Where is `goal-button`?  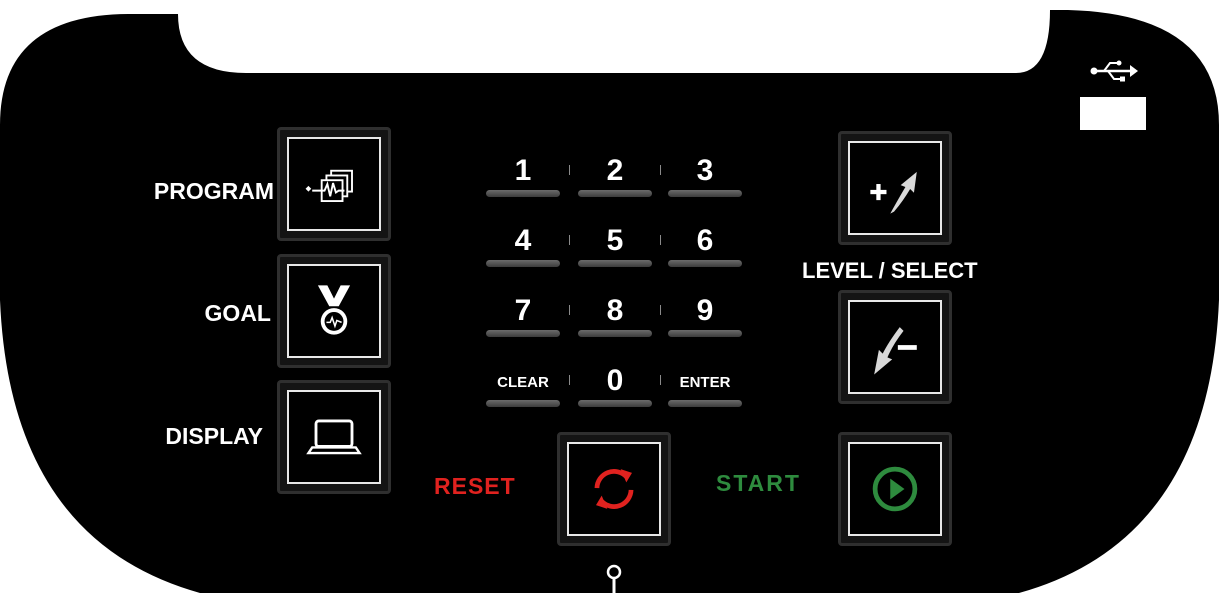
goal-button is located at coordinates (334, 311).